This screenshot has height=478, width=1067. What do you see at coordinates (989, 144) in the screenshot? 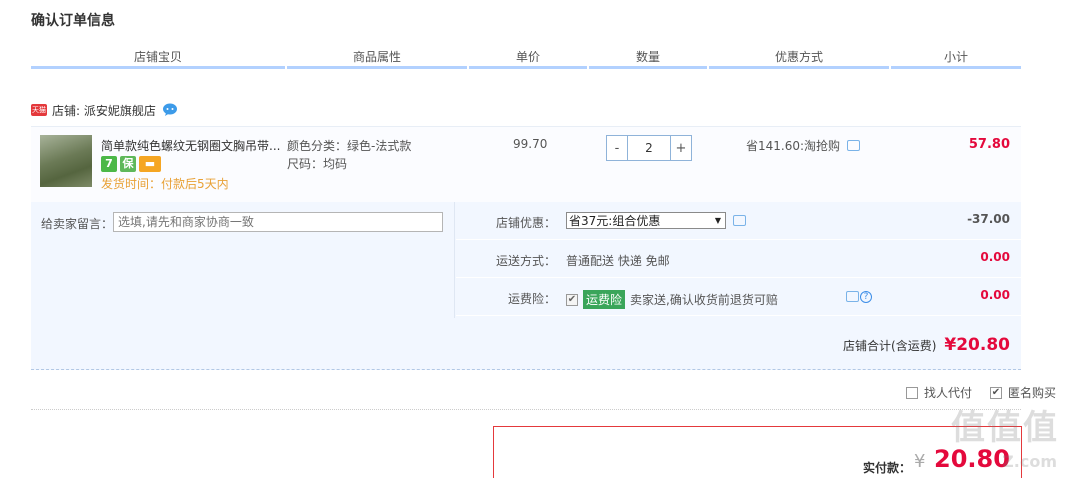
I see `item-subtotal: 57.80` at bounding box center [989, 144].